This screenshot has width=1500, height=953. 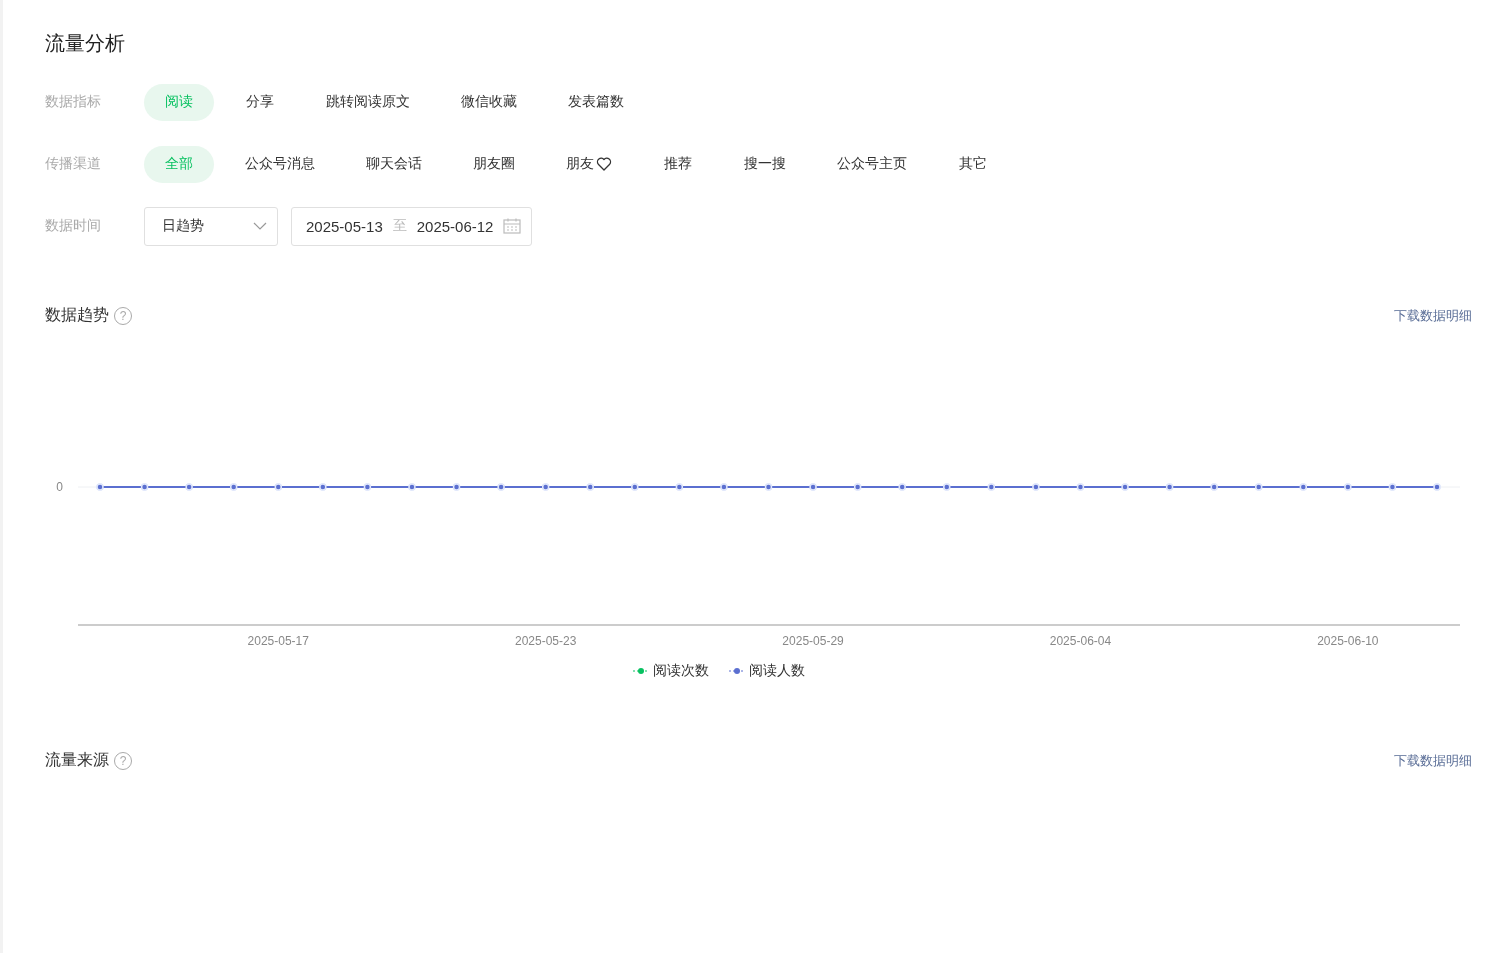 What do you see at coordinates (412, 226) in the screenshot?
I see `date-range-field: 2025-05-13 至 2025-06-12` at bounding box center [412, 226].